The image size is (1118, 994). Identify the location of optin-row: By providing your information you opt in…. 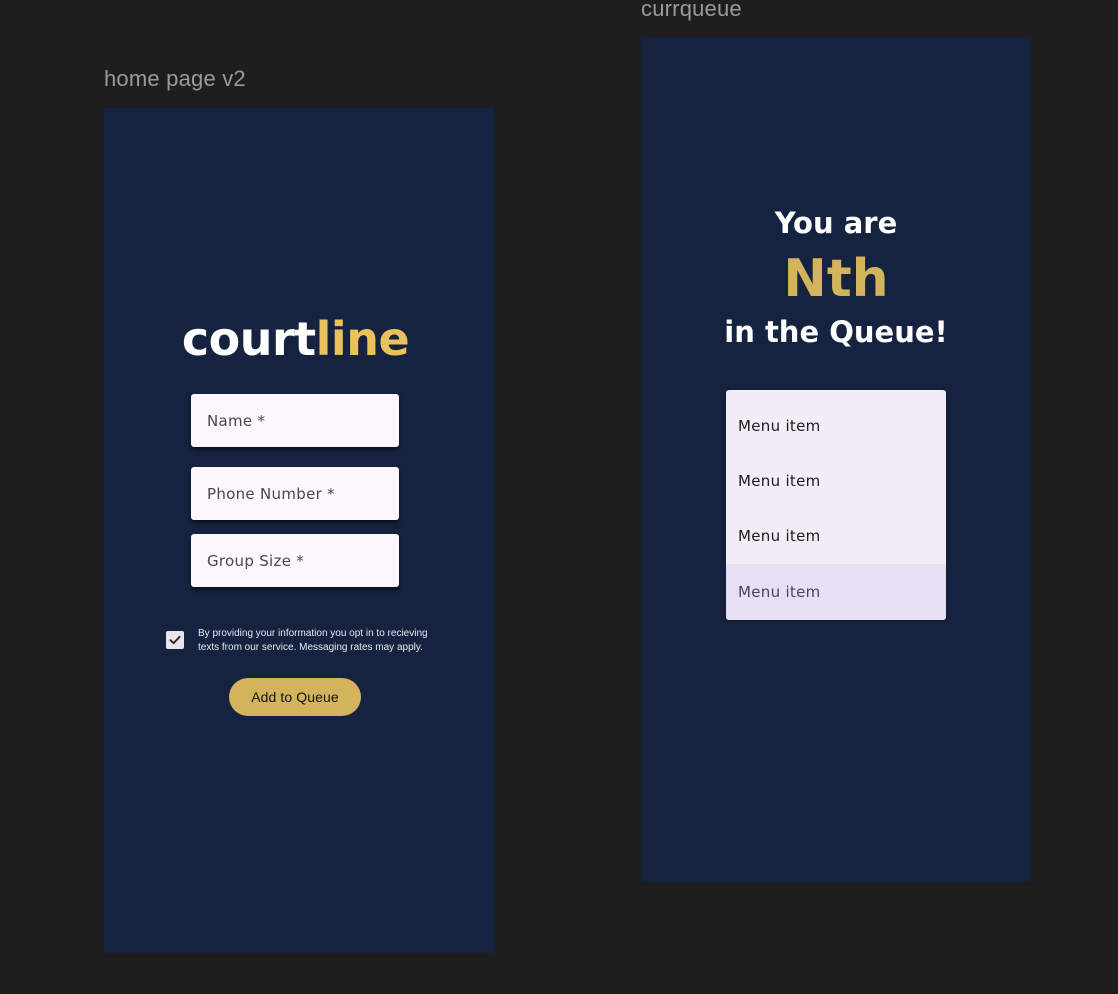
(311, 641).